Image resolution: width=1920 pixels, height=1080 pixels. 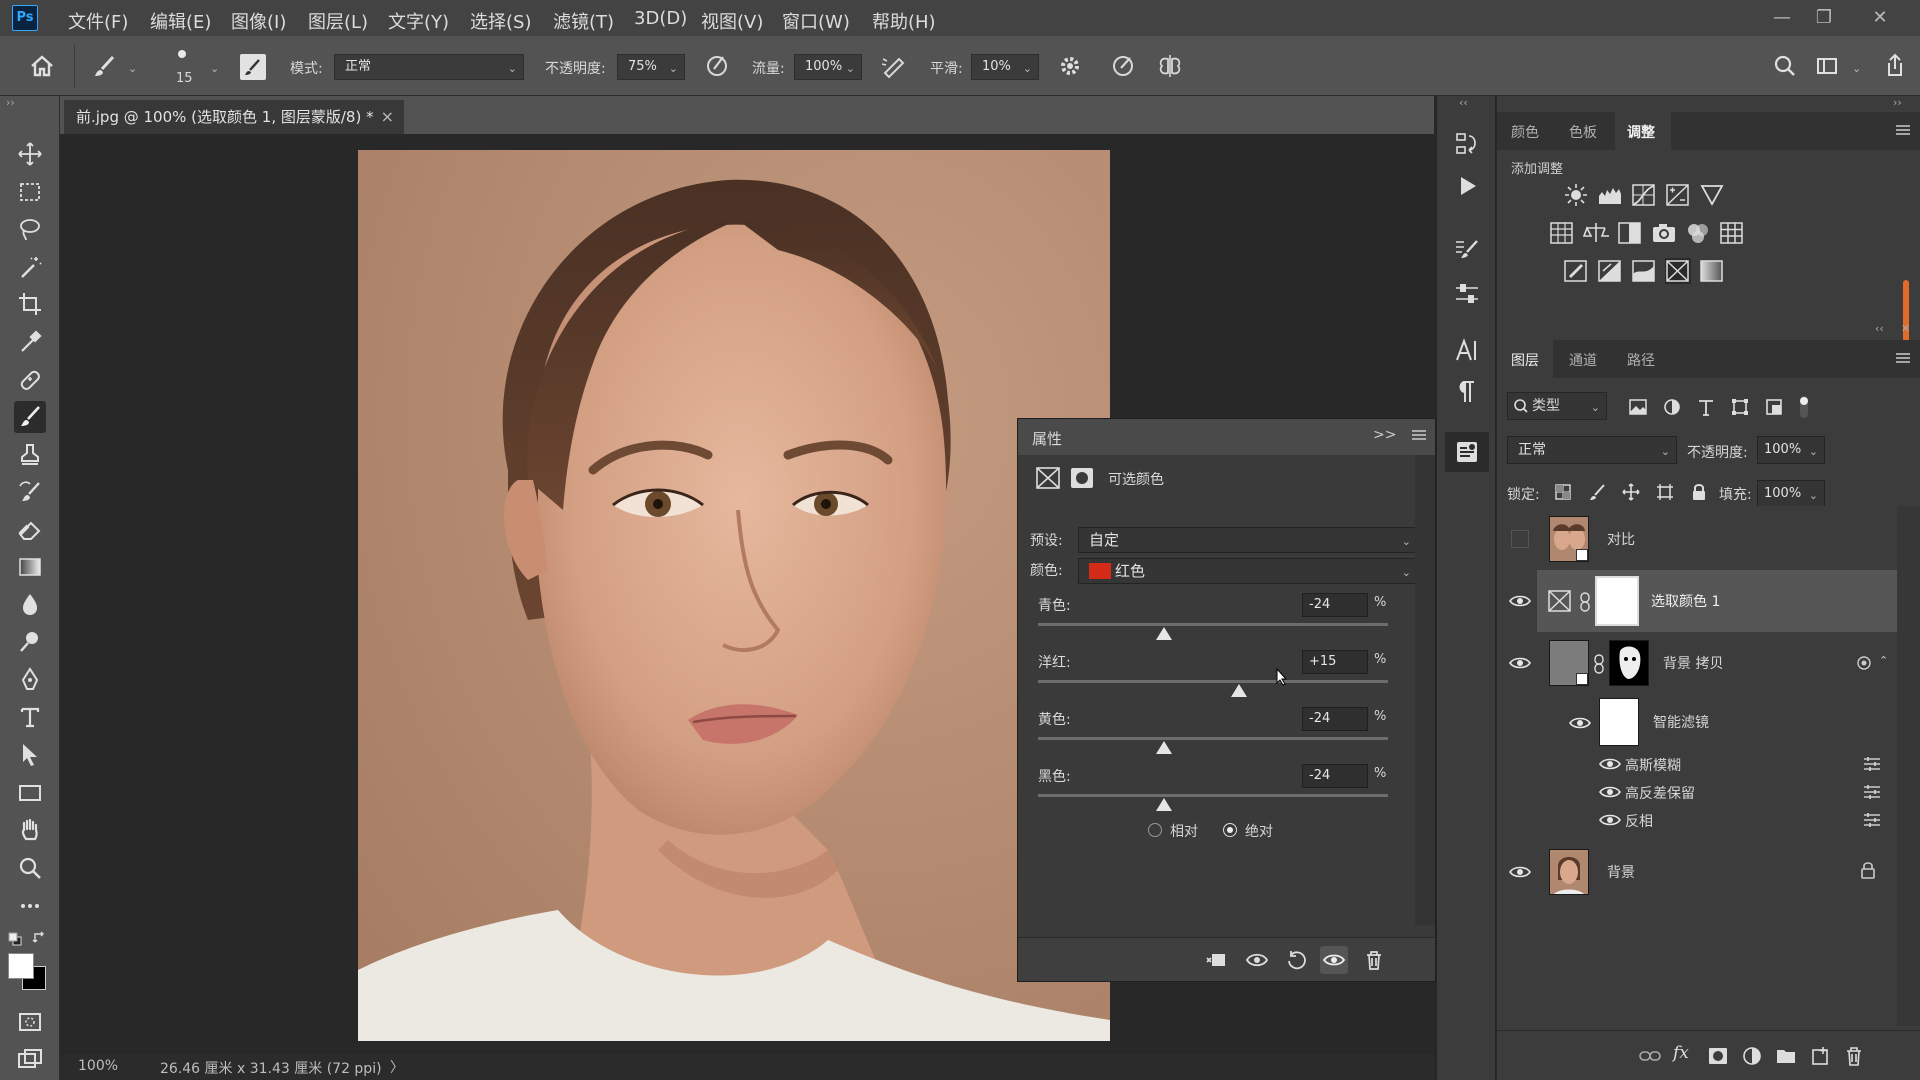 I want to click on cyan-slider-track, so click(x=1213, y=624).